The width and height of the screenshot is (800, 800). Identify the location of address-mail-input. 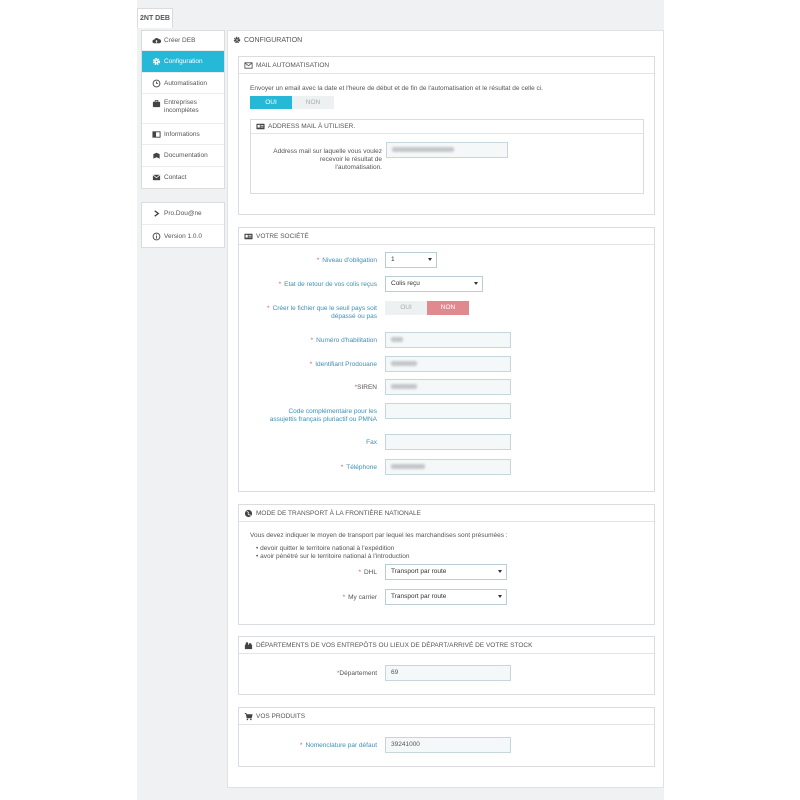
(447, 150).